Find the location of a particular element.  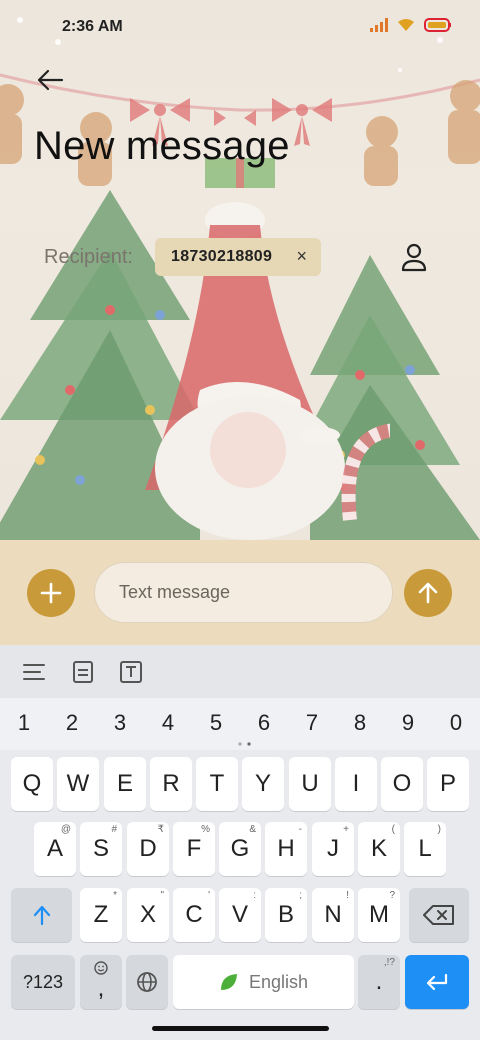

arrow-up-icon is located at coordinates (428, 593).